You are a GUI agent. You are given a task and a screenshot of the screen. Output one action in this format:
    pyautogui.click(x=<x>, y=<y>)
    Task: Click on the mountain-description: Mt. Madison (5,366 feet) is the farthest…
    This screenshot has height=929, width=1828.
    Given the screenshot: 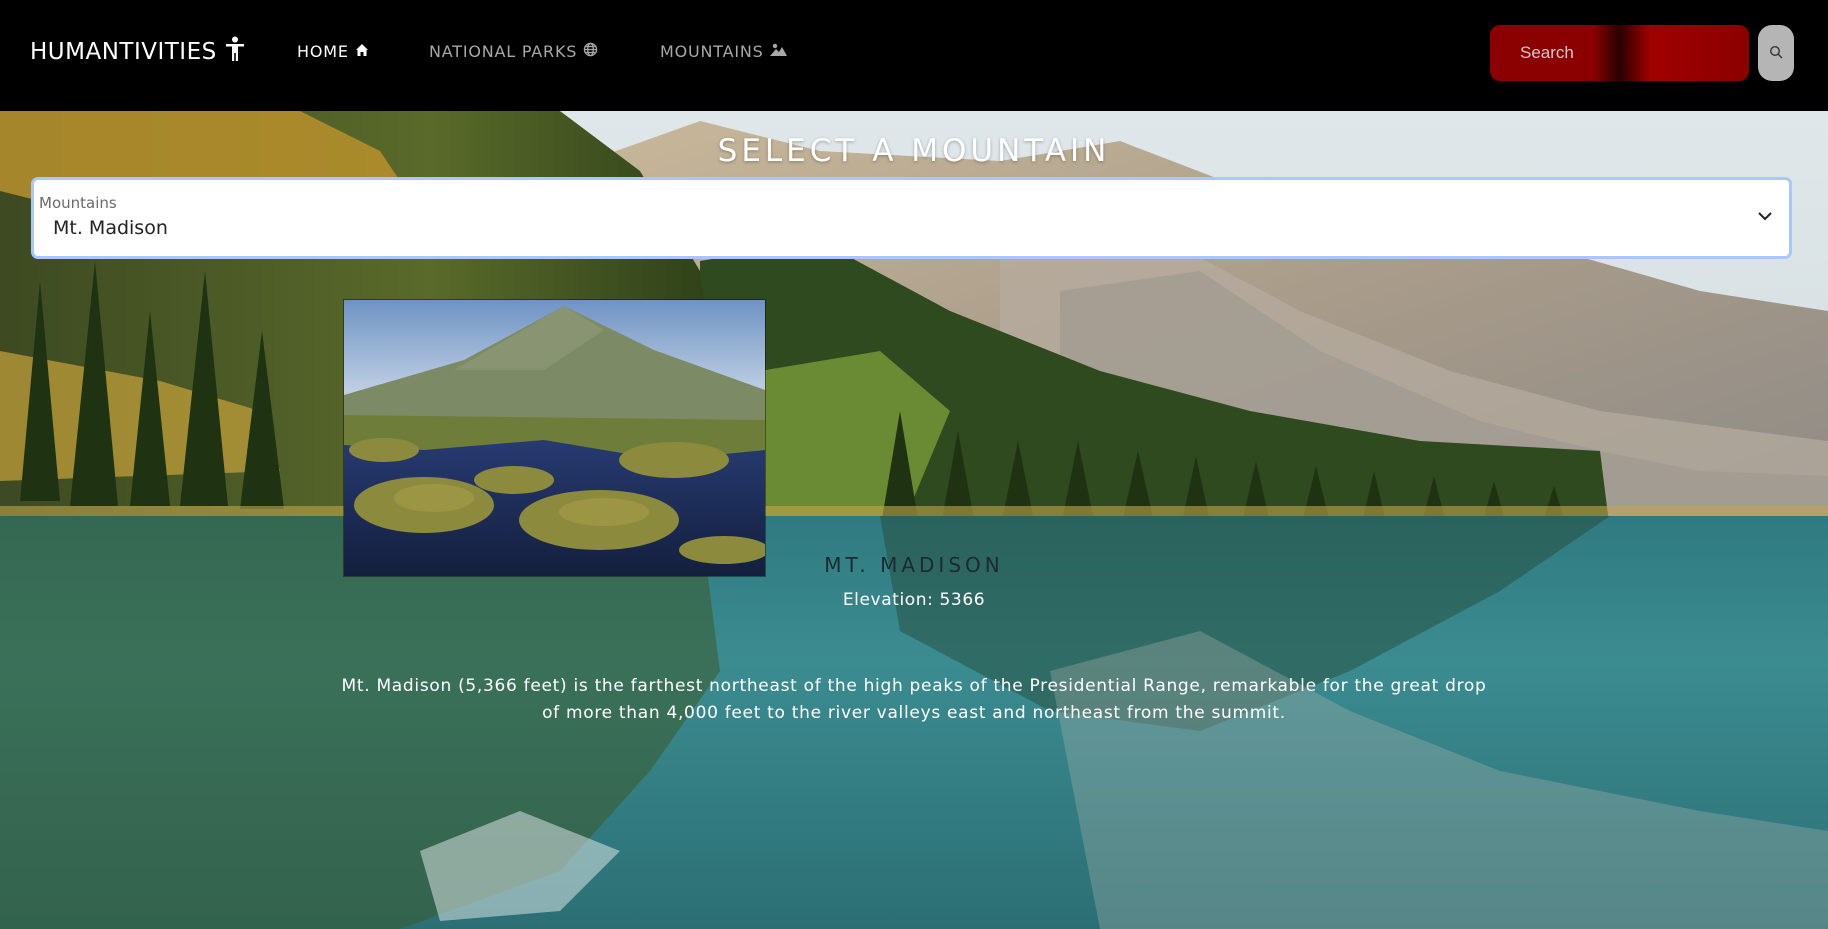 What is the action you would take?
    pyautogui.click(x=914, y=699)
    